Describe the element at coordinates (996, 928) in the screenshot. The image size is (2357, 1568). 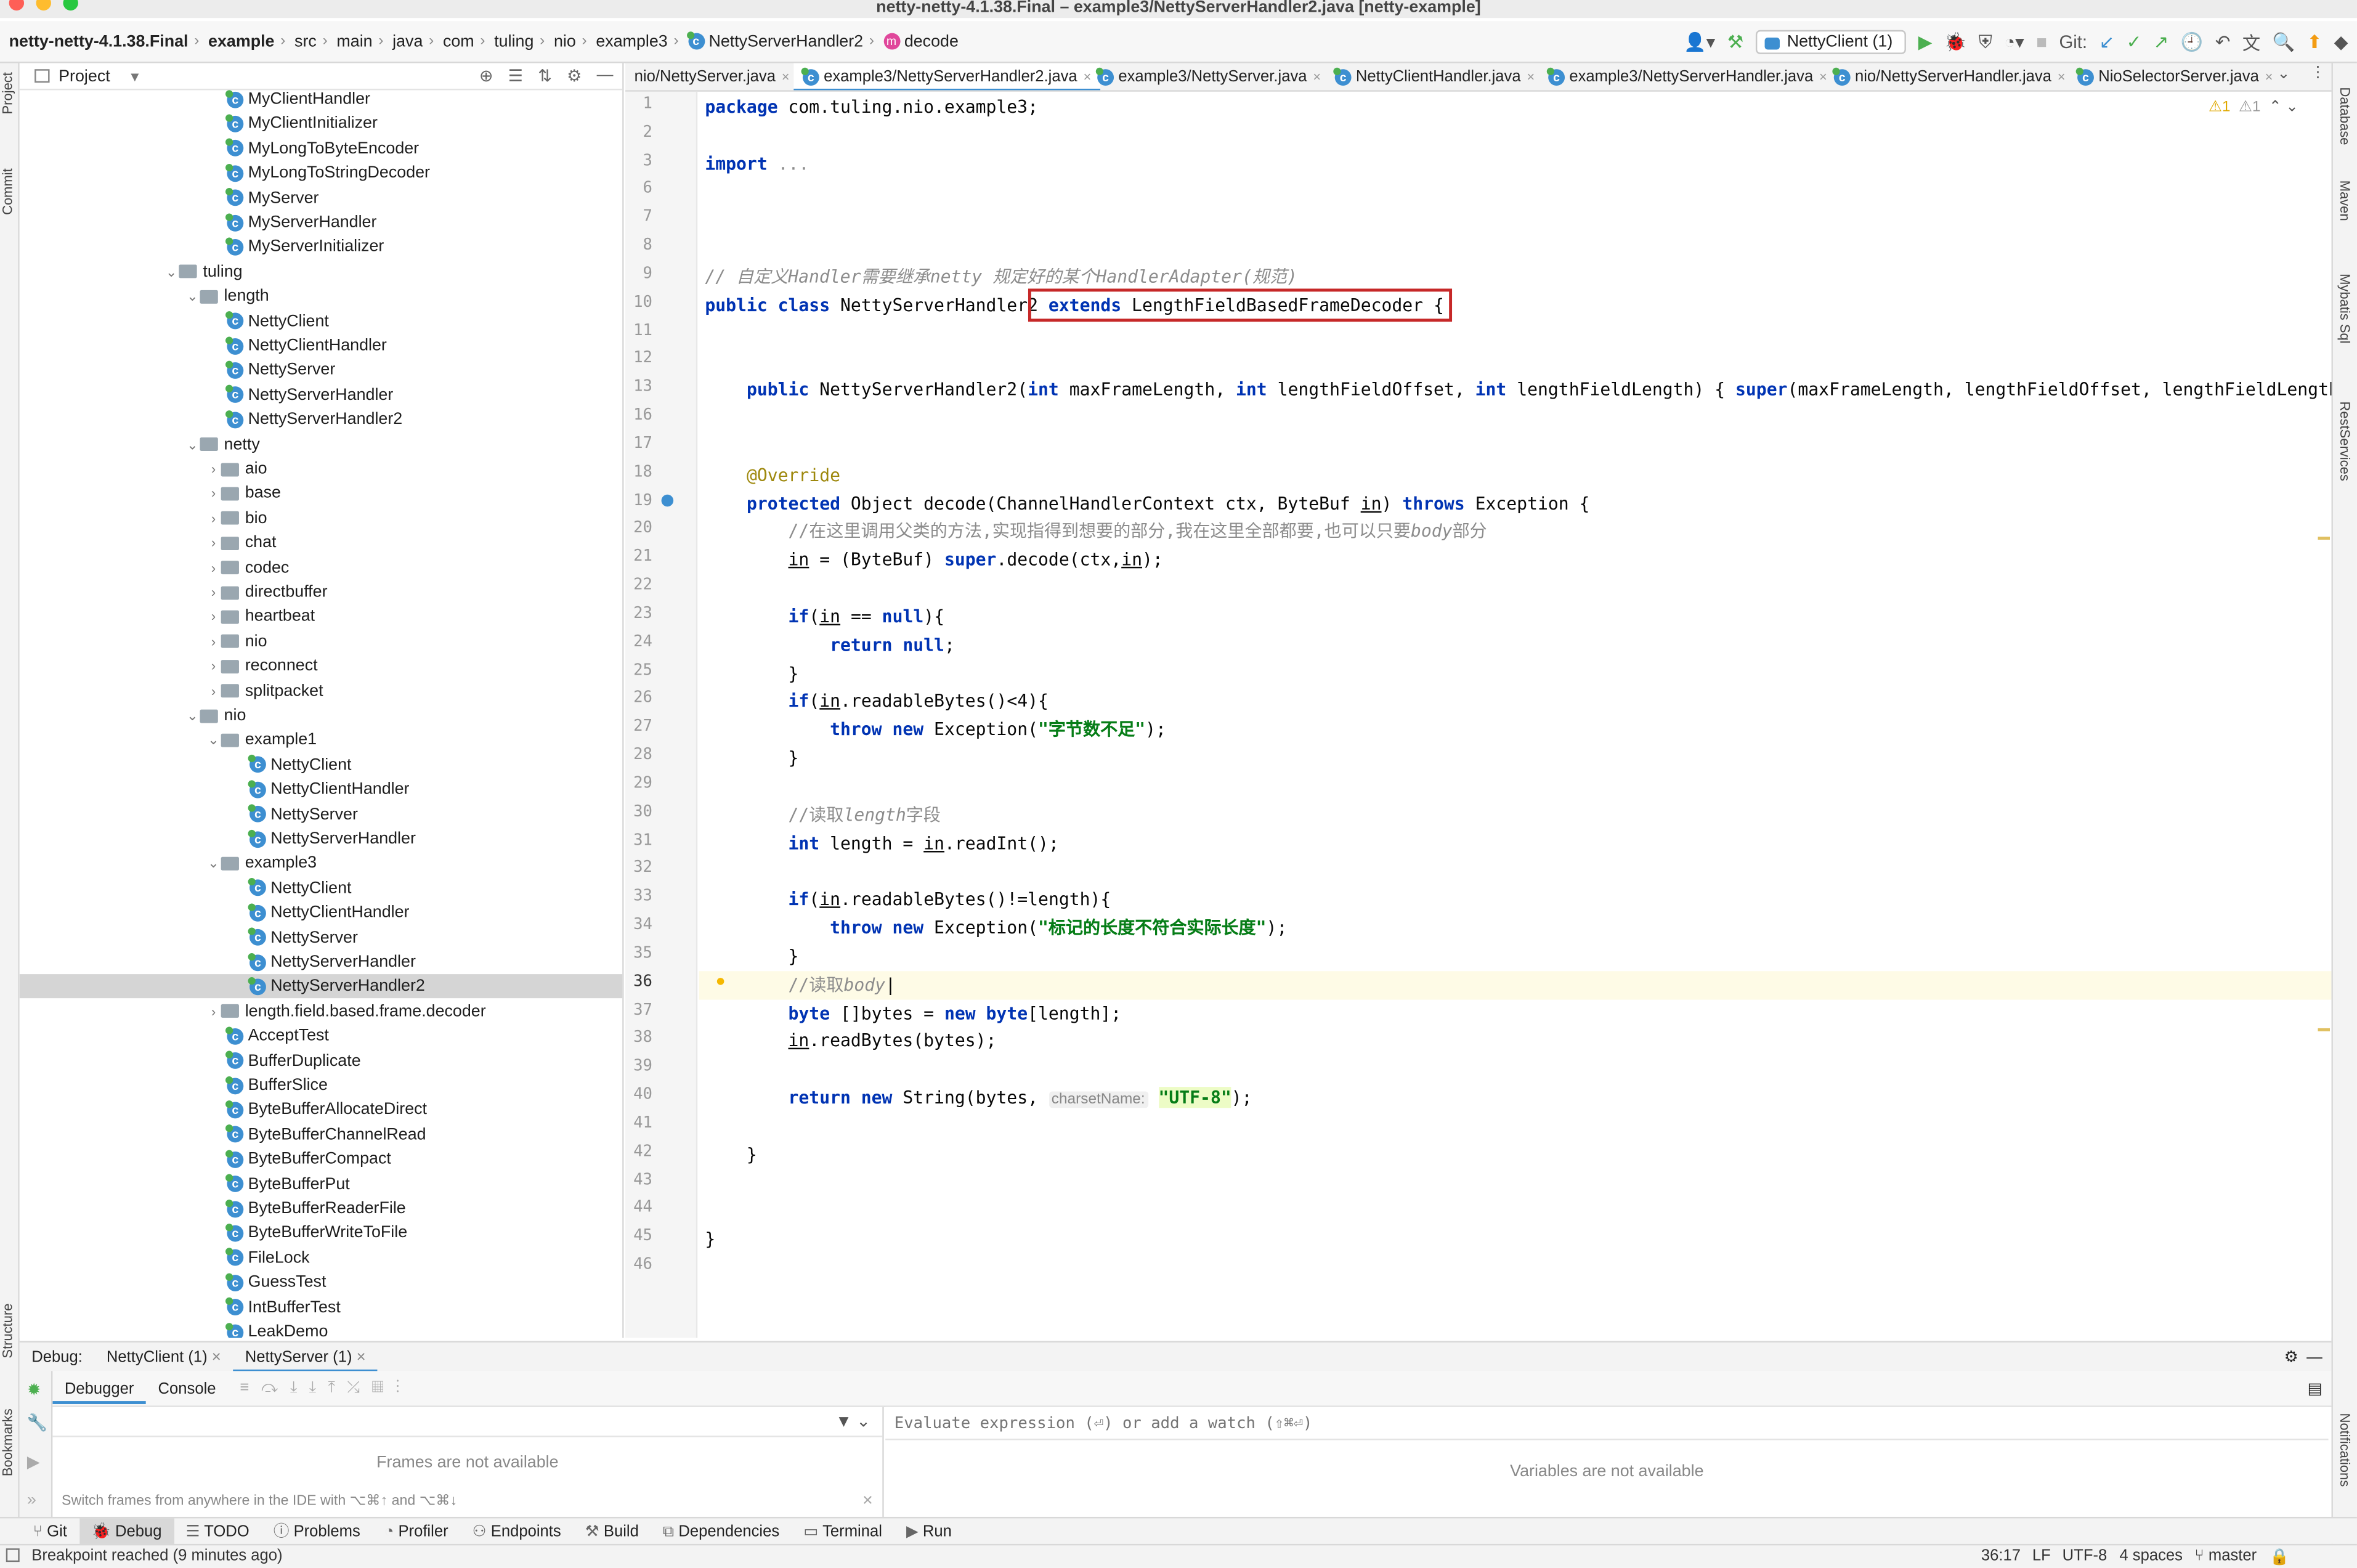
I see `code-line: throw new Exception("标记的长度不符合实际长度");` at that location.